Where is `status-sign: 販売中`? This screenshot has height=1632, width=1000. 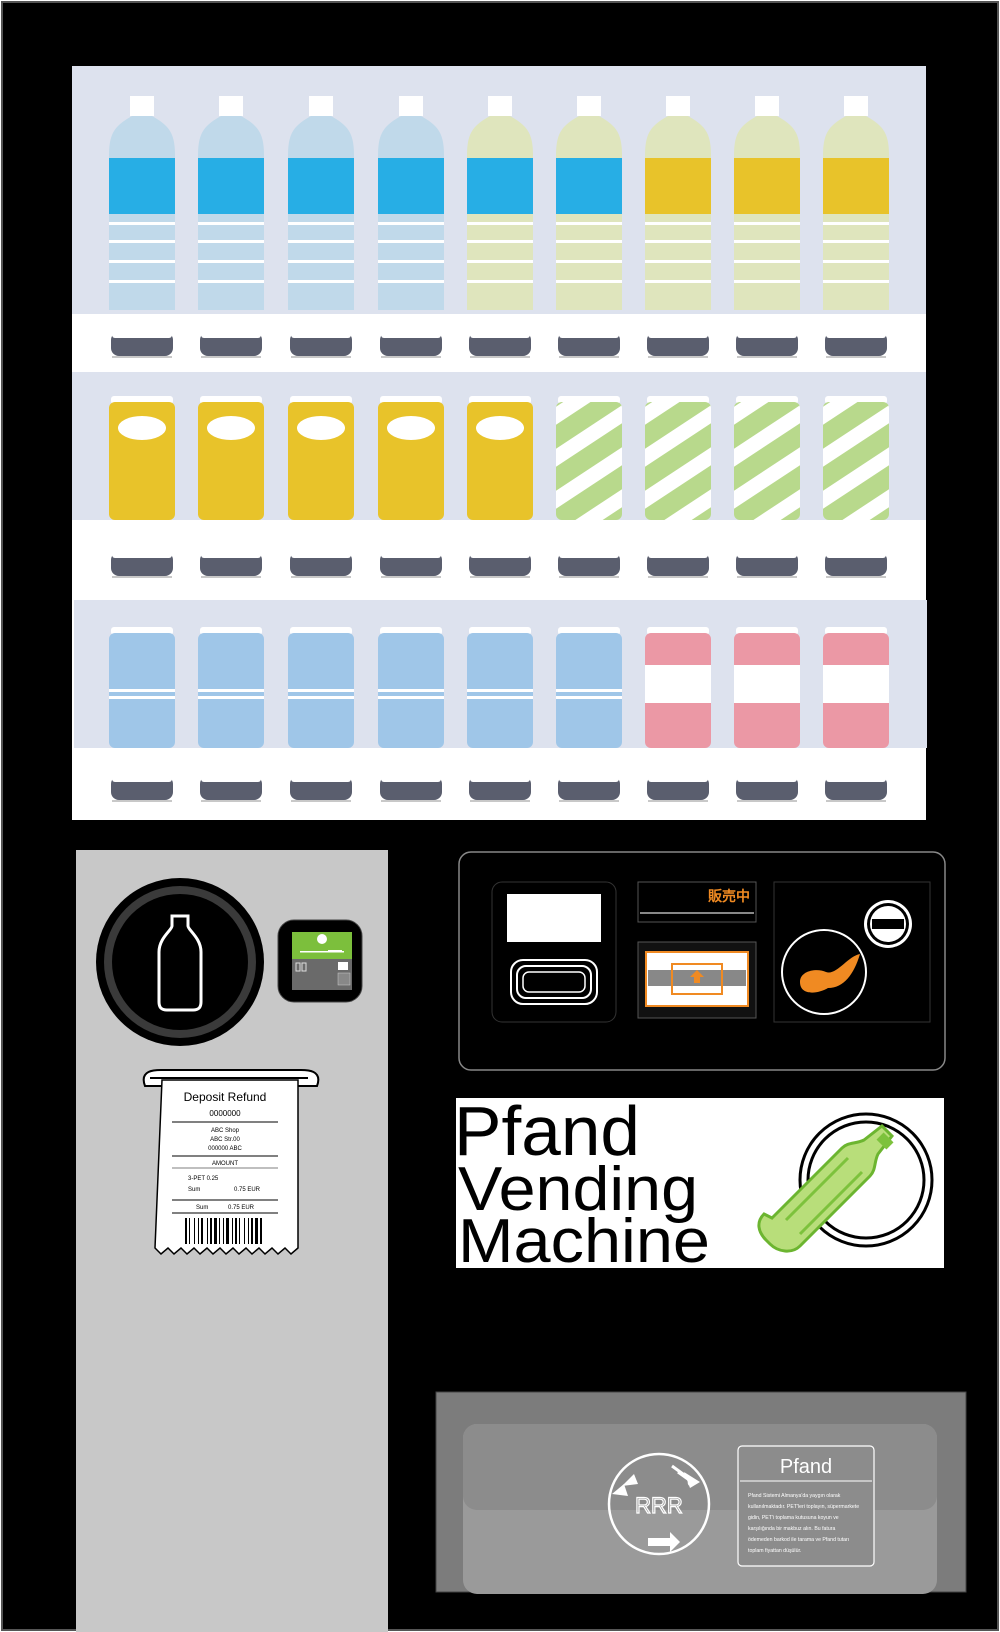
status-sign: 販売中 is located at coordinates (729, 896).